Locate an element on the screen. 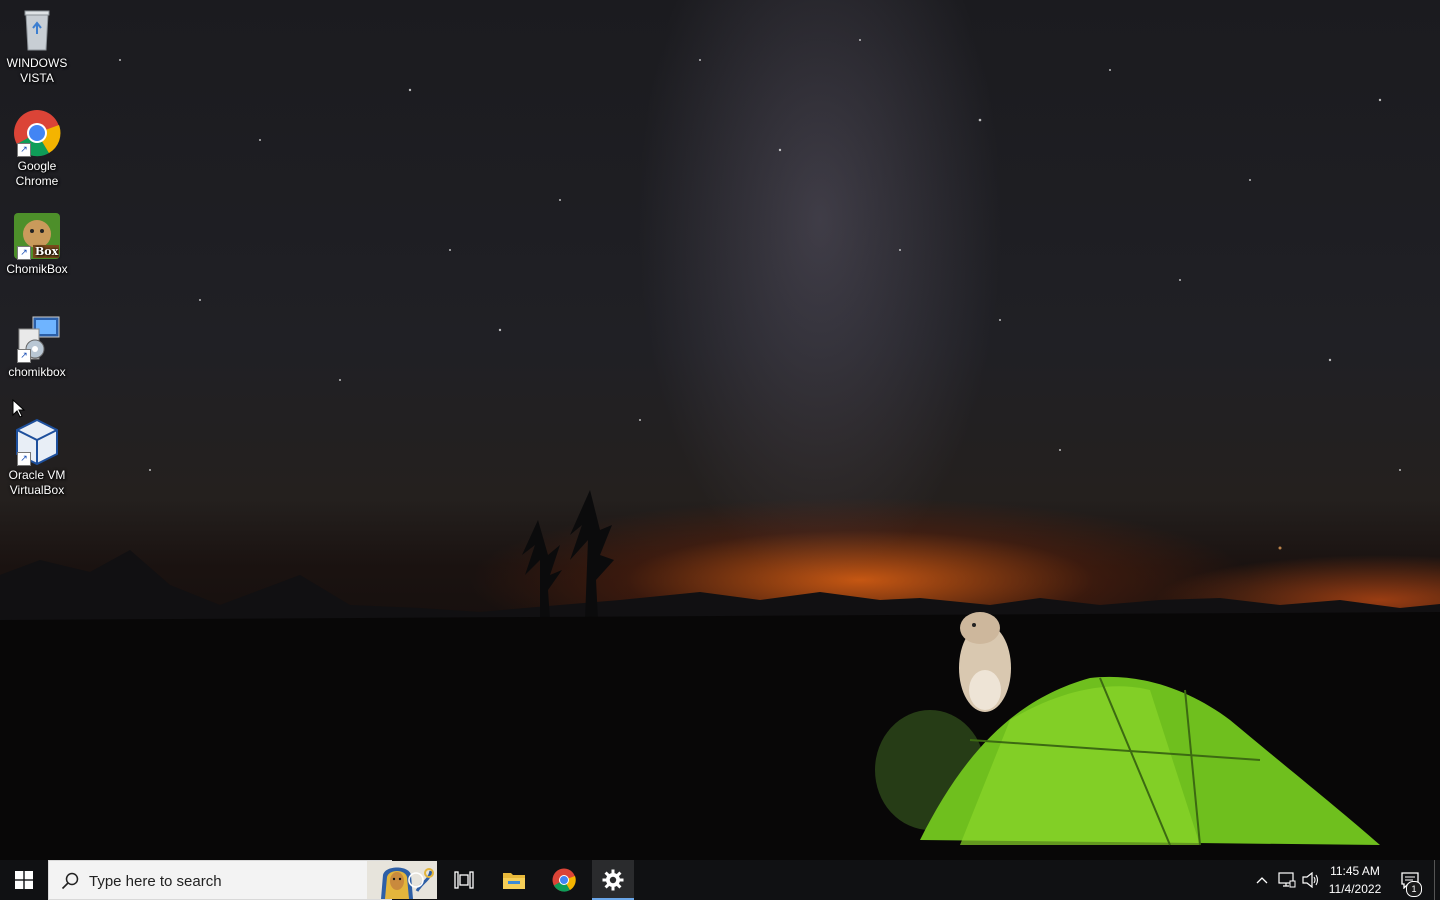 The height and width of the screenshot is (900, 1440). cortana-icon is located at coordinates (416, 880).